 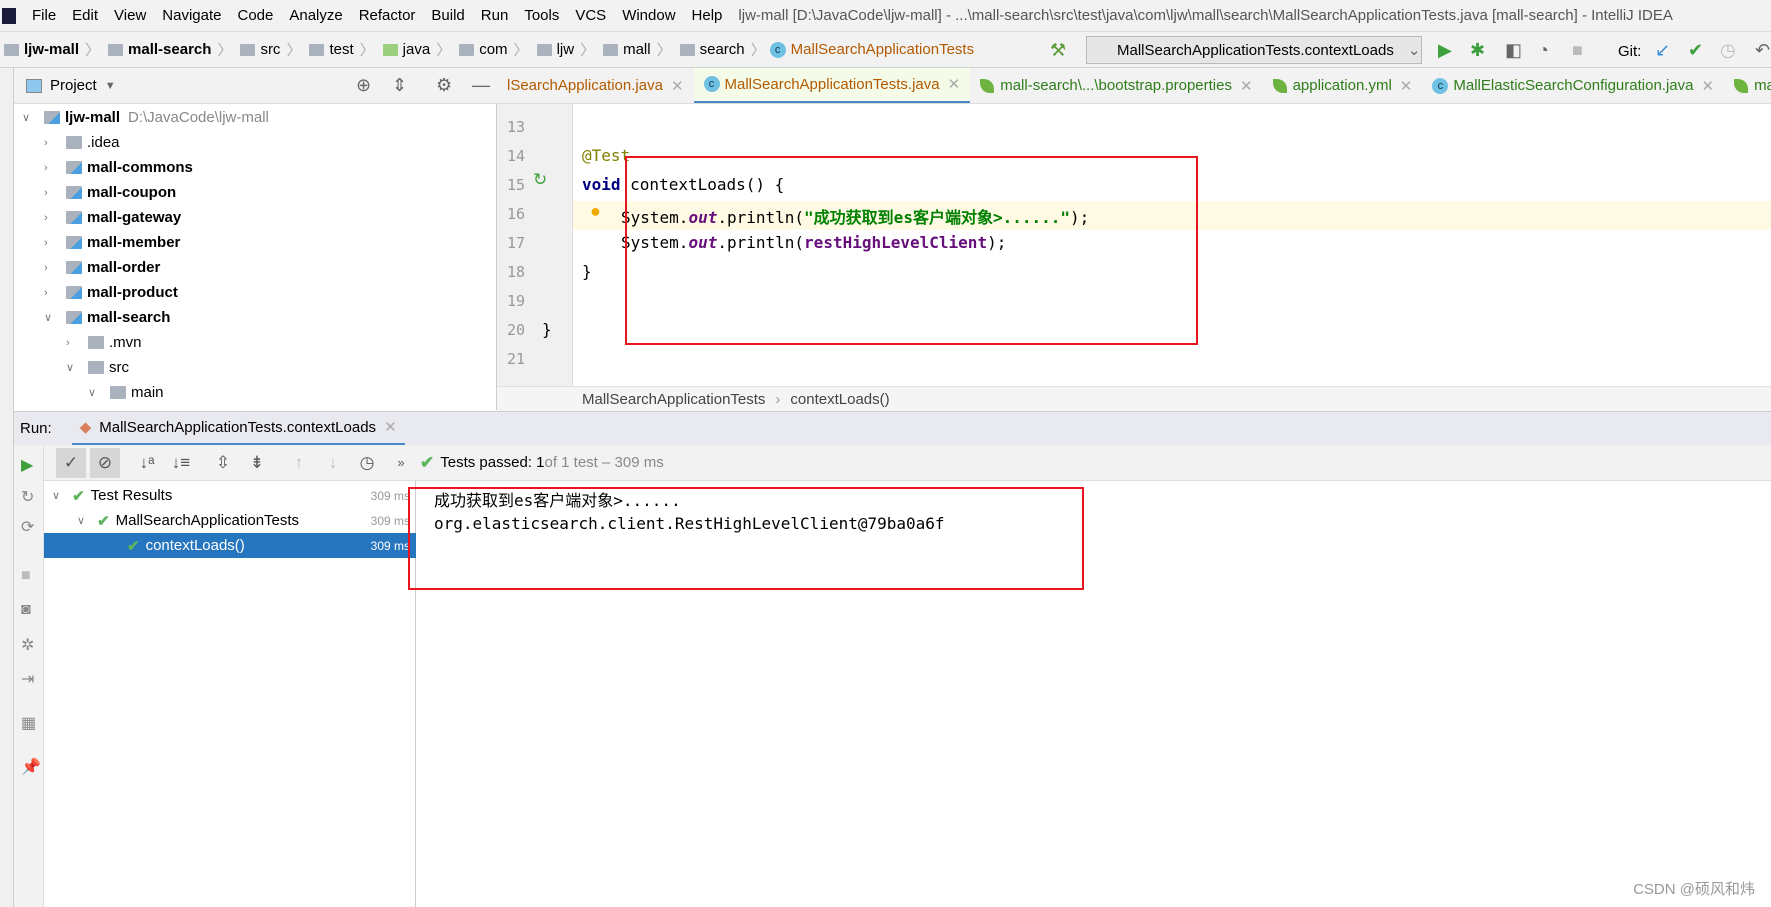 What do you see at coordinates (207, 520) in the screenshot?
I see `row-label: MallSearchApplicationTests` at bounding box center [207, 520].